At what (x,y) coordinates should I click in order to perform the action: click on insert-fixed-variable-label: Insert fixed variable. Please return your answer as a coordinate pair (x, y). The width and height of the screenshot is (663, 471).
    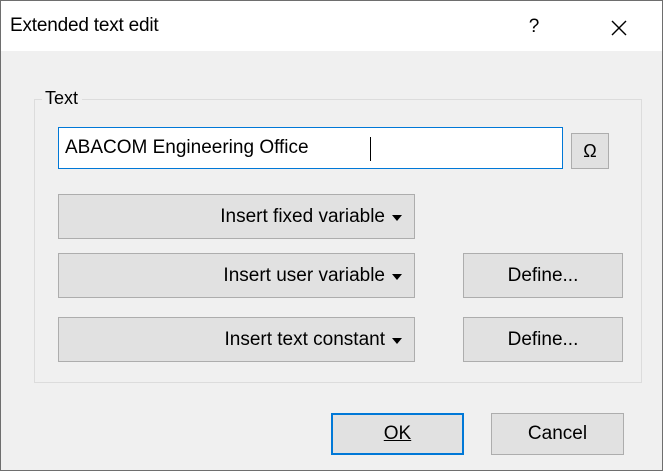
    Looking at the image, I should click on (302, 216).